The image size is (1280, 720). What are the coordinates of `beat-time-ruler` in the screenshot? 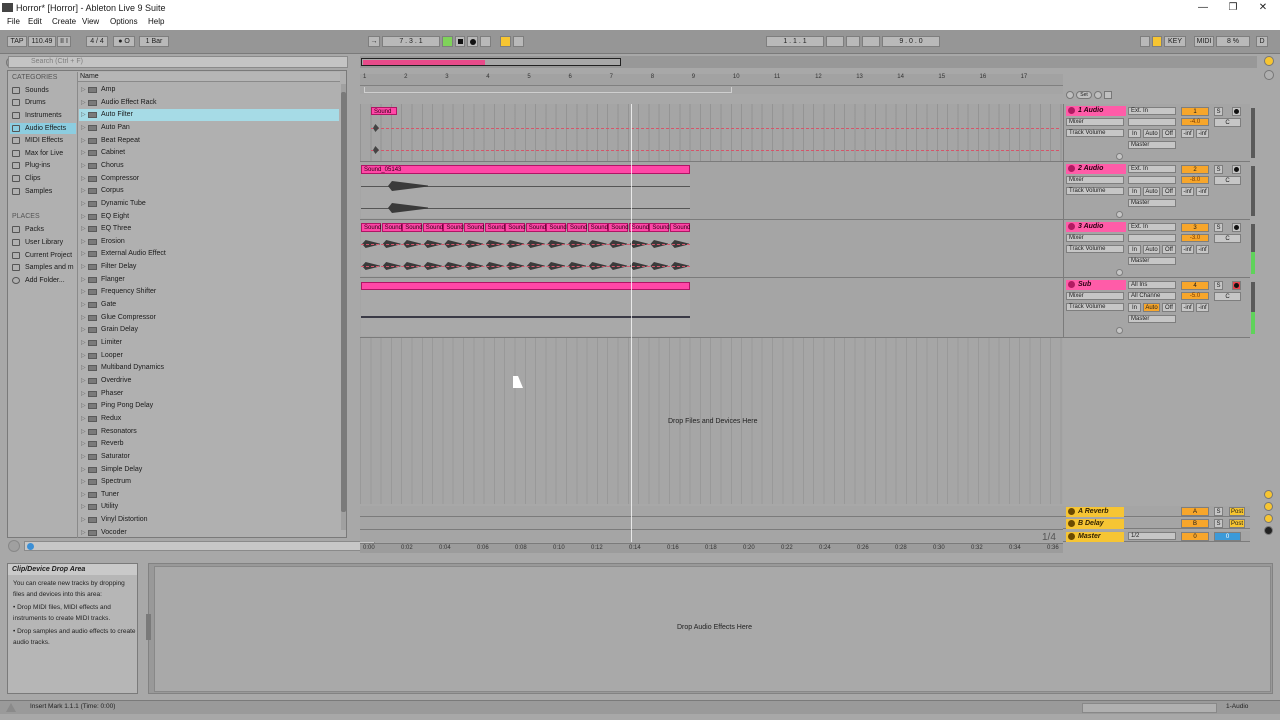 It's located at (711, 80).